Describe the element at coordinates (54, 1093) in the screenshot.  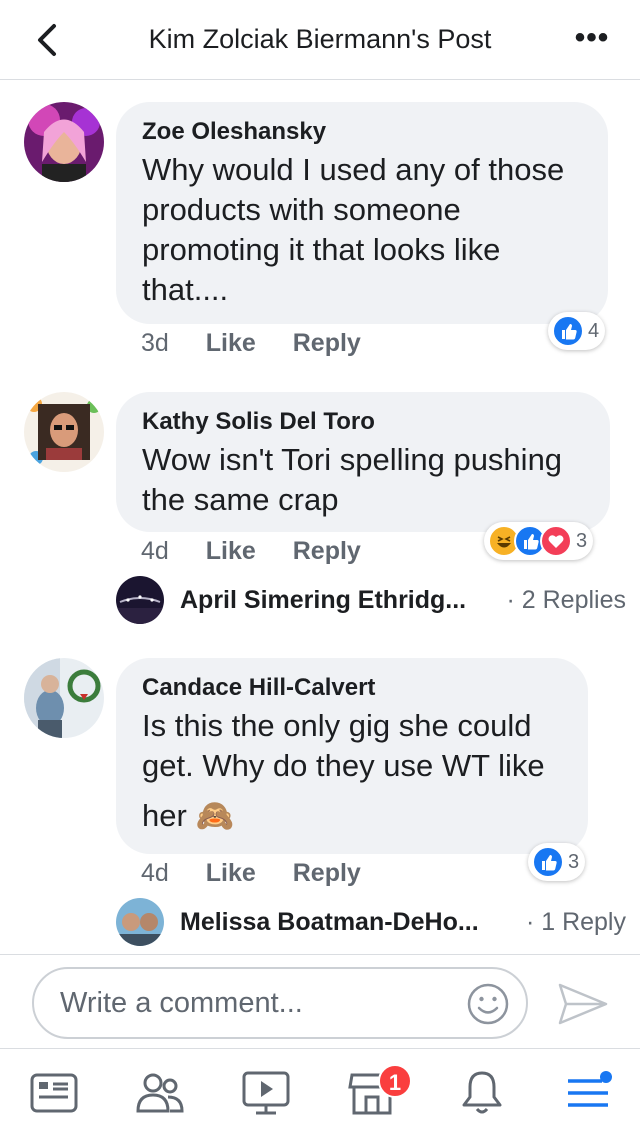
I see `news-feed-icon` at that location.